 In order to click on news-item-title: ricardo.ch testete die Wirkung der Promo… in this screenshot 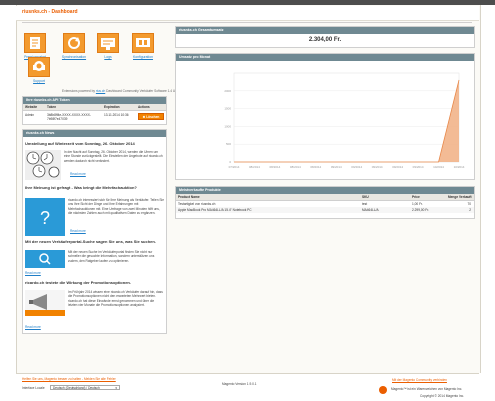, I will do `click(78, 282)`.